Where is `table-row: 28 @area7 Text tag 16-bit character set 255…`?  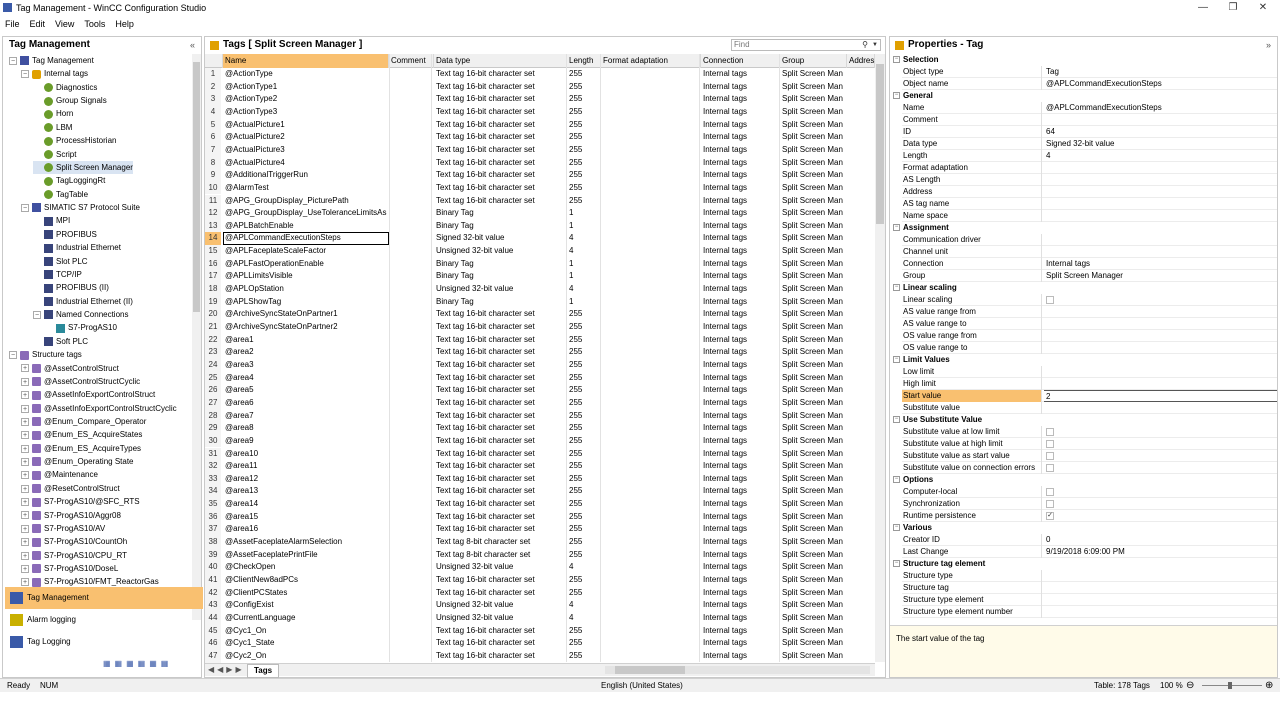 table-row: 28 @area7 Text tag 16-bit character set 255… is located at coordinates (540, 416).